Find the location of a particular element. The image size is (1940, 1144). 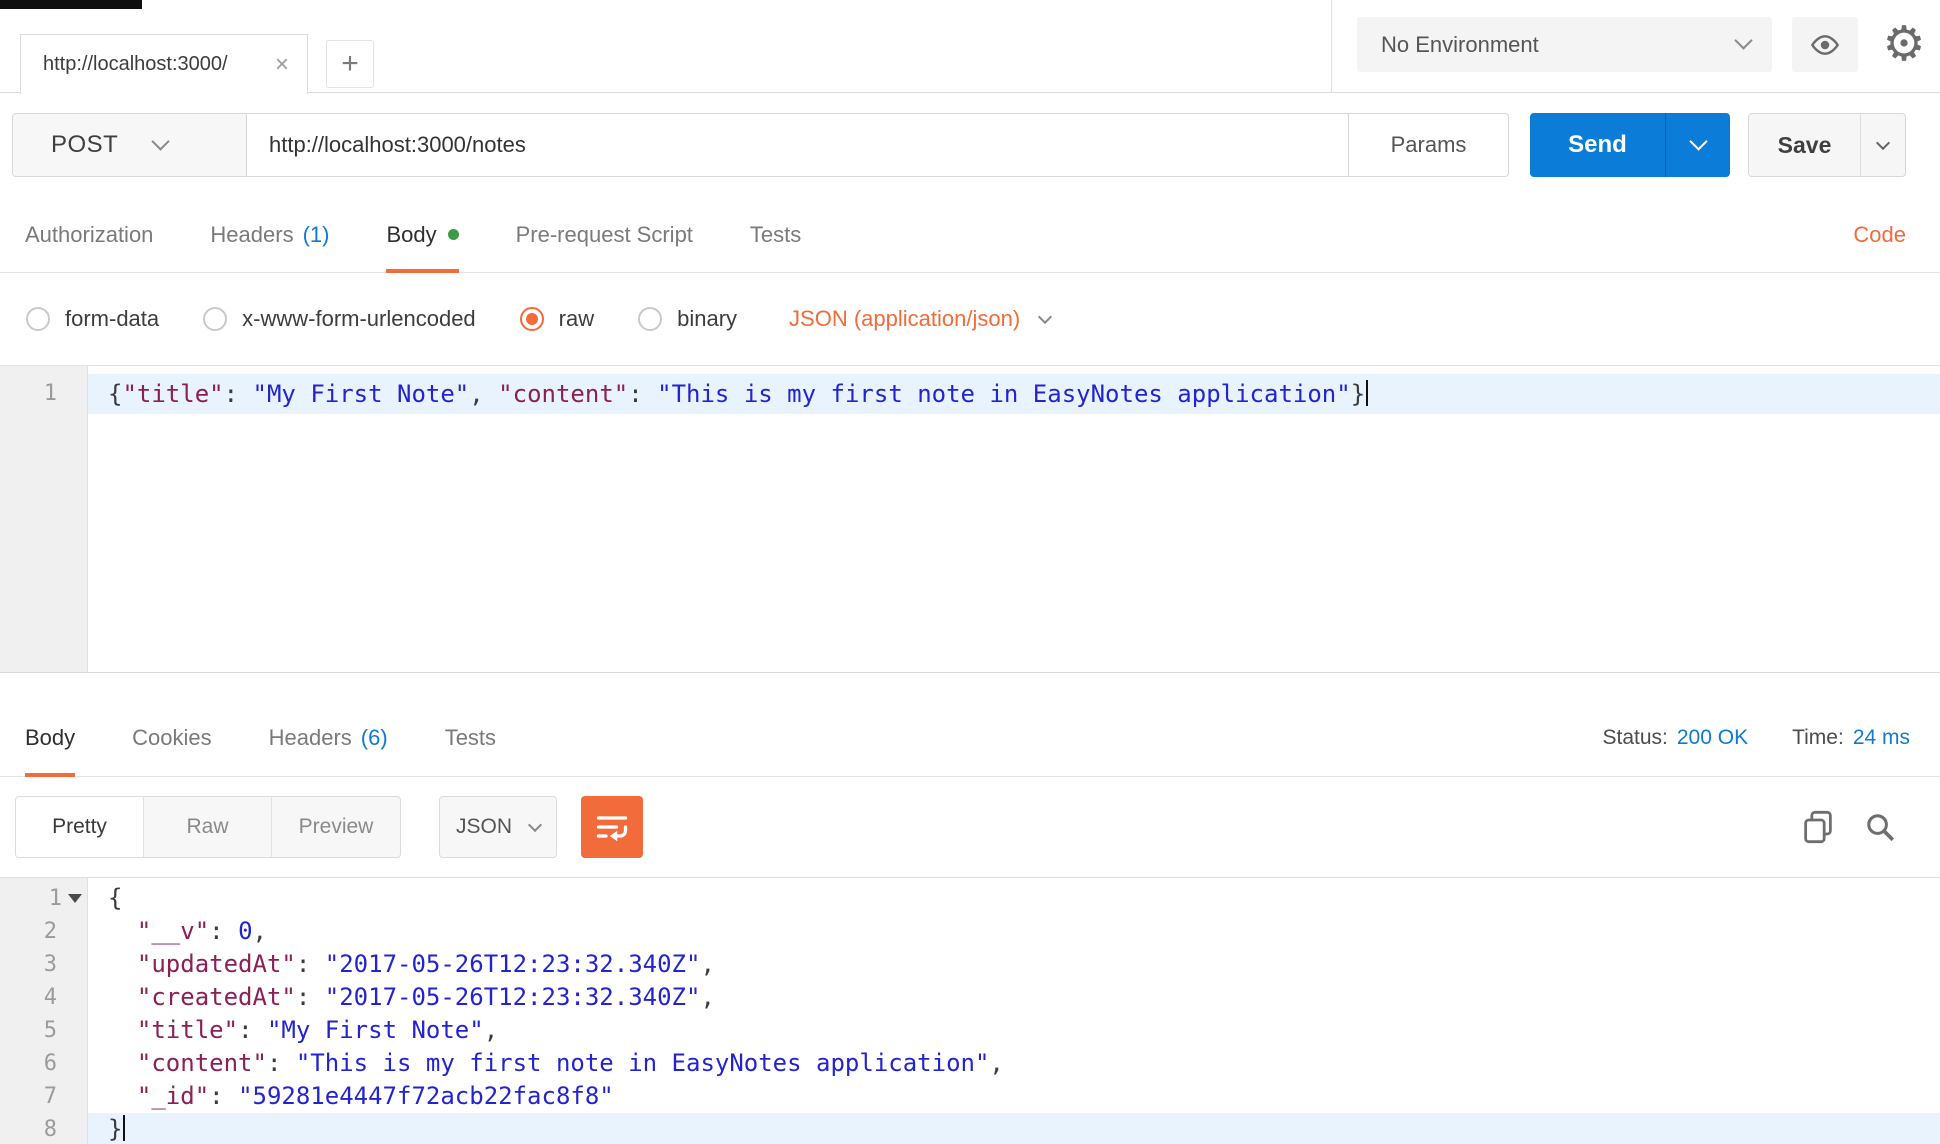

save-label: Save is located at coordinates (1805, 145).